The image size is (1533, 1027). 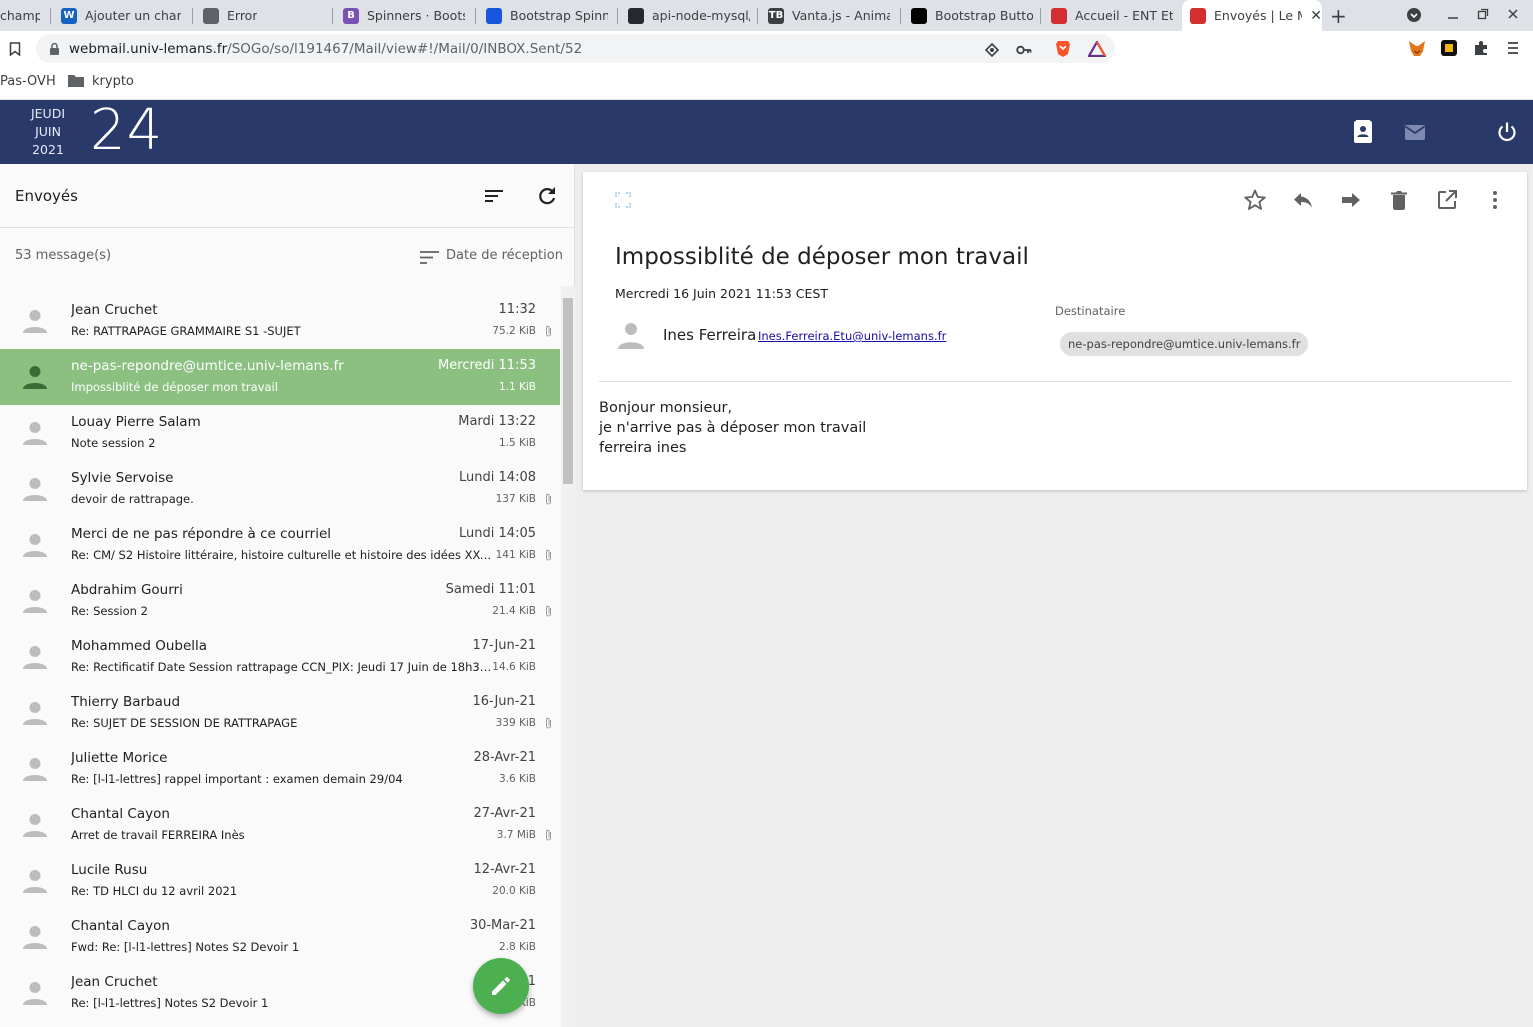 I want to click on key-icon, so click(x=1024, y=51).